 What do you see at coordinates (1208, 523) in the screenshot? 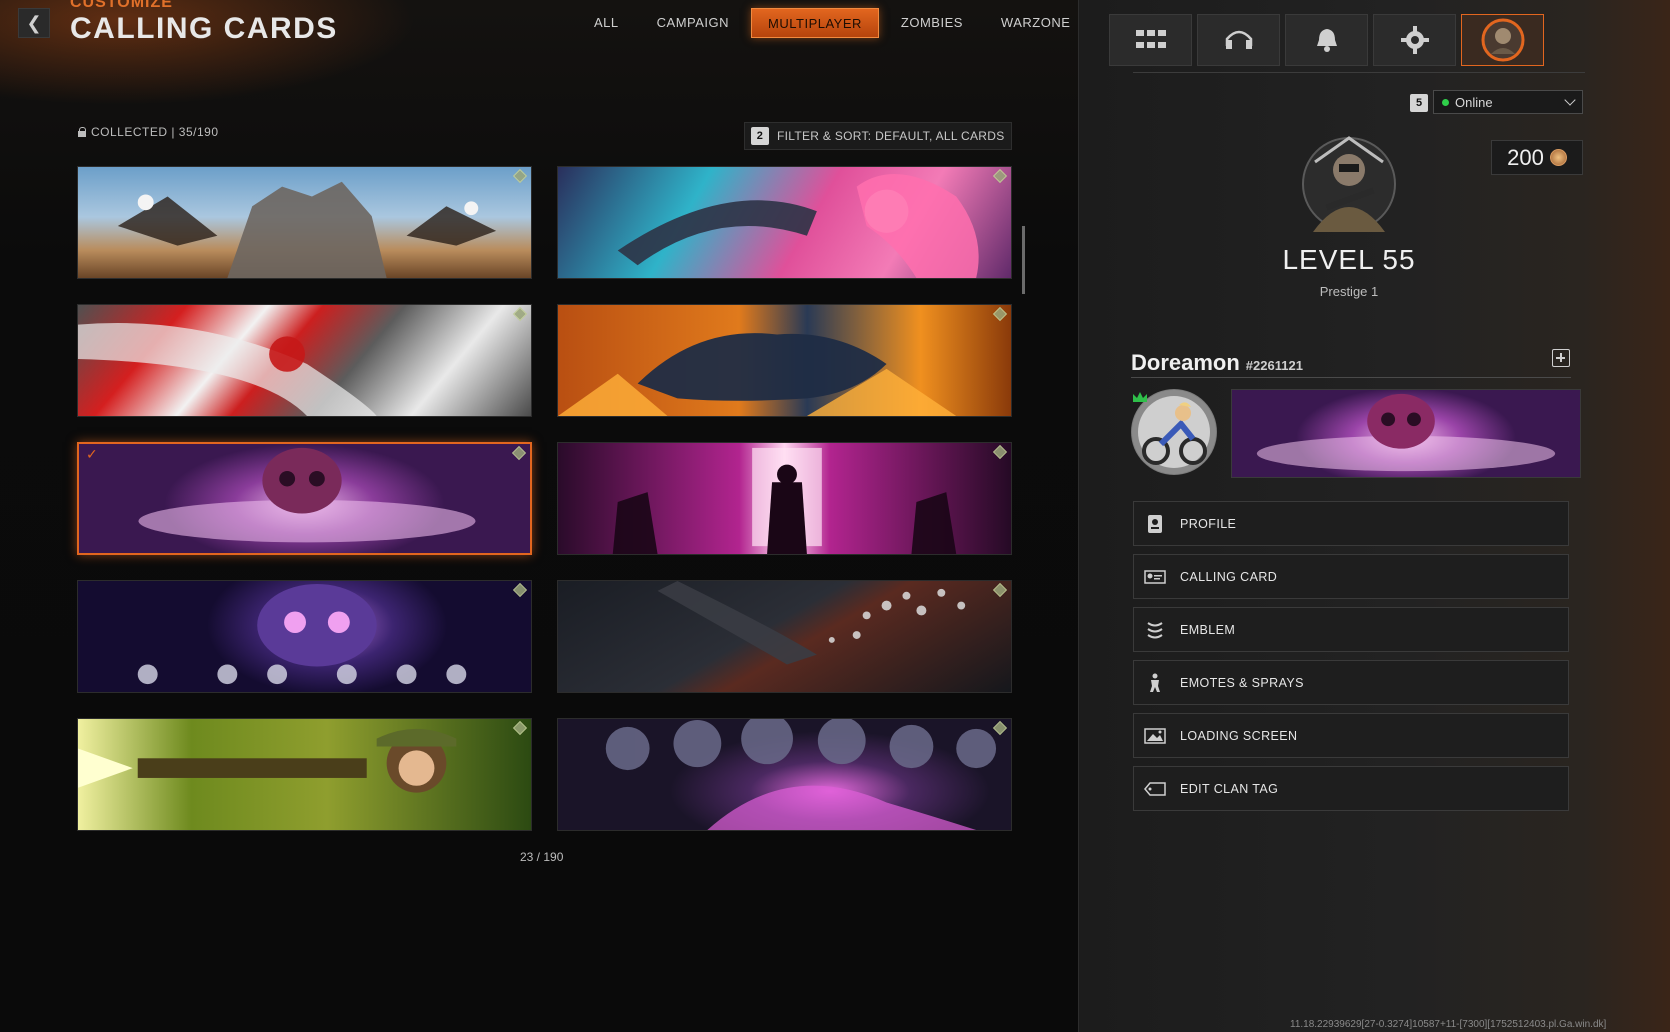
I see `menu-item-label: PROFILE` at bounding box center [1208, 523].